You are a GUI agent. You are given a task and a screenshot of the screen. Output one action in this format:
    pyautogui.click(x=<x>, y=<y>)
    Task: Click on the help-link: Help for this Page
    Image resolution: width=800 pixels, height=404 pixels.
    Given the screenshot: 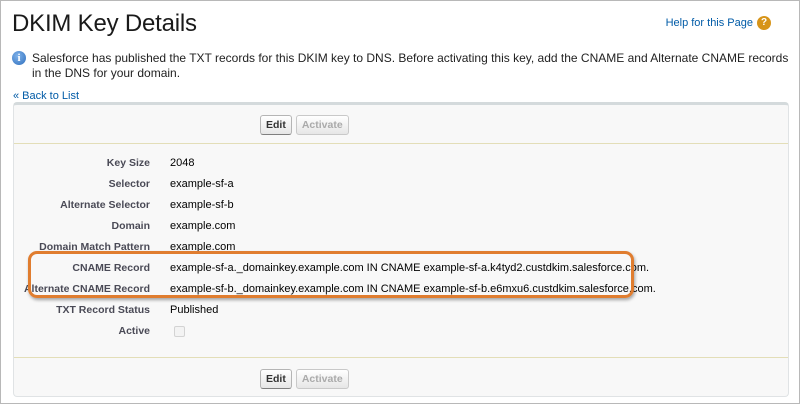 What is the action you would take?
    pyautogui.click(x=709, y=23)
    